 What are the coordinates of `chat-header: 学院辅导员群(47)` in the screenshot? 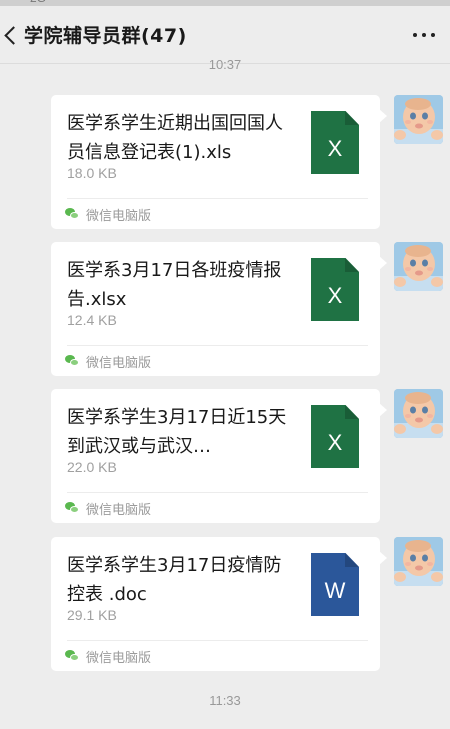 It's located at (225, 35).